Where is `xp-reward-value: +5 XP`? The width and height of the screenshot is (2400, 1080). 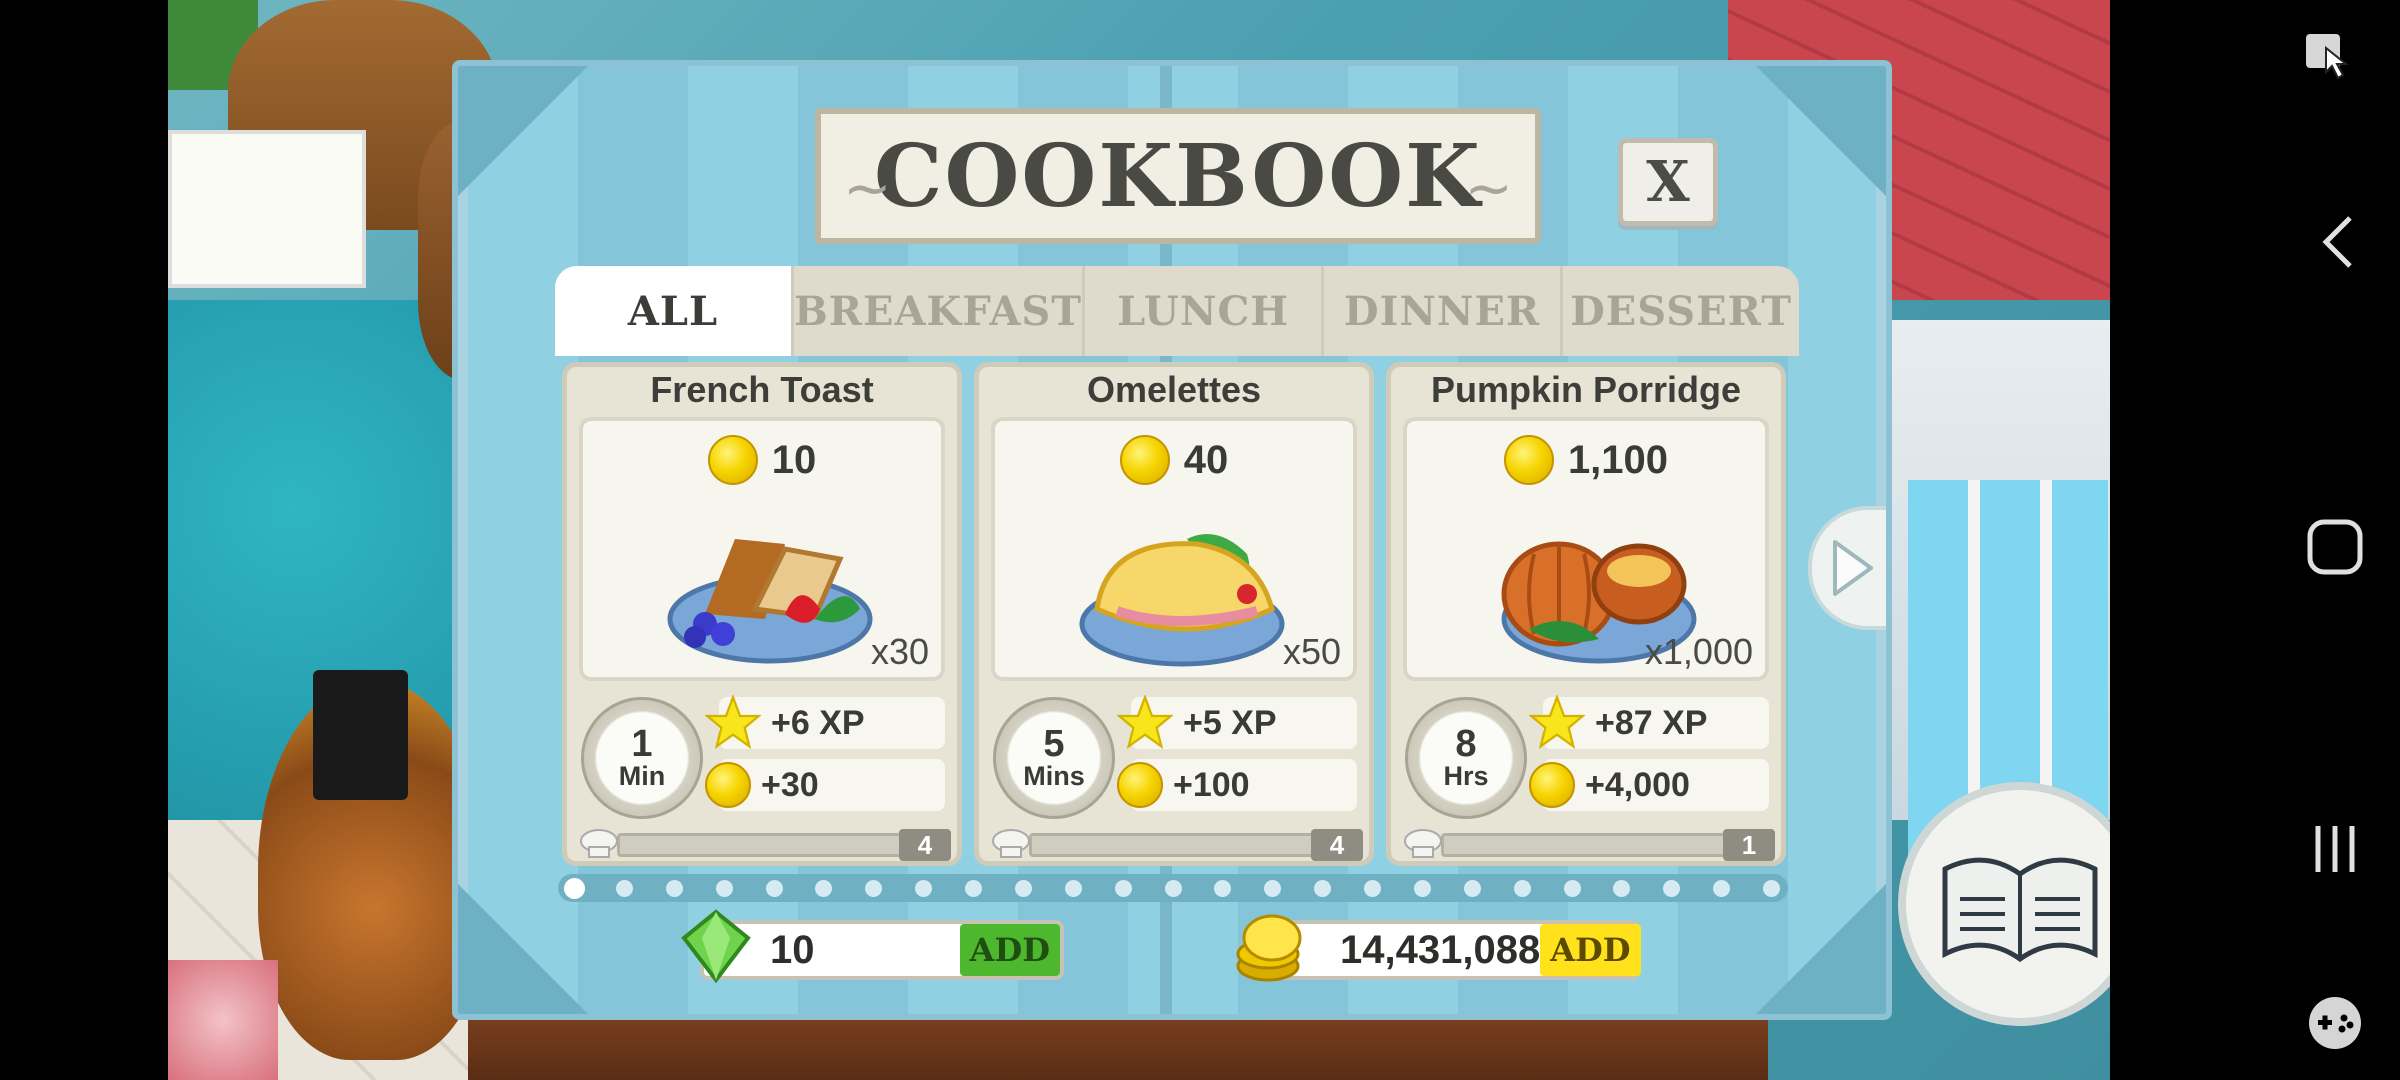
xp-reward-value: +5 XP is located at coordinates (1230, 722).